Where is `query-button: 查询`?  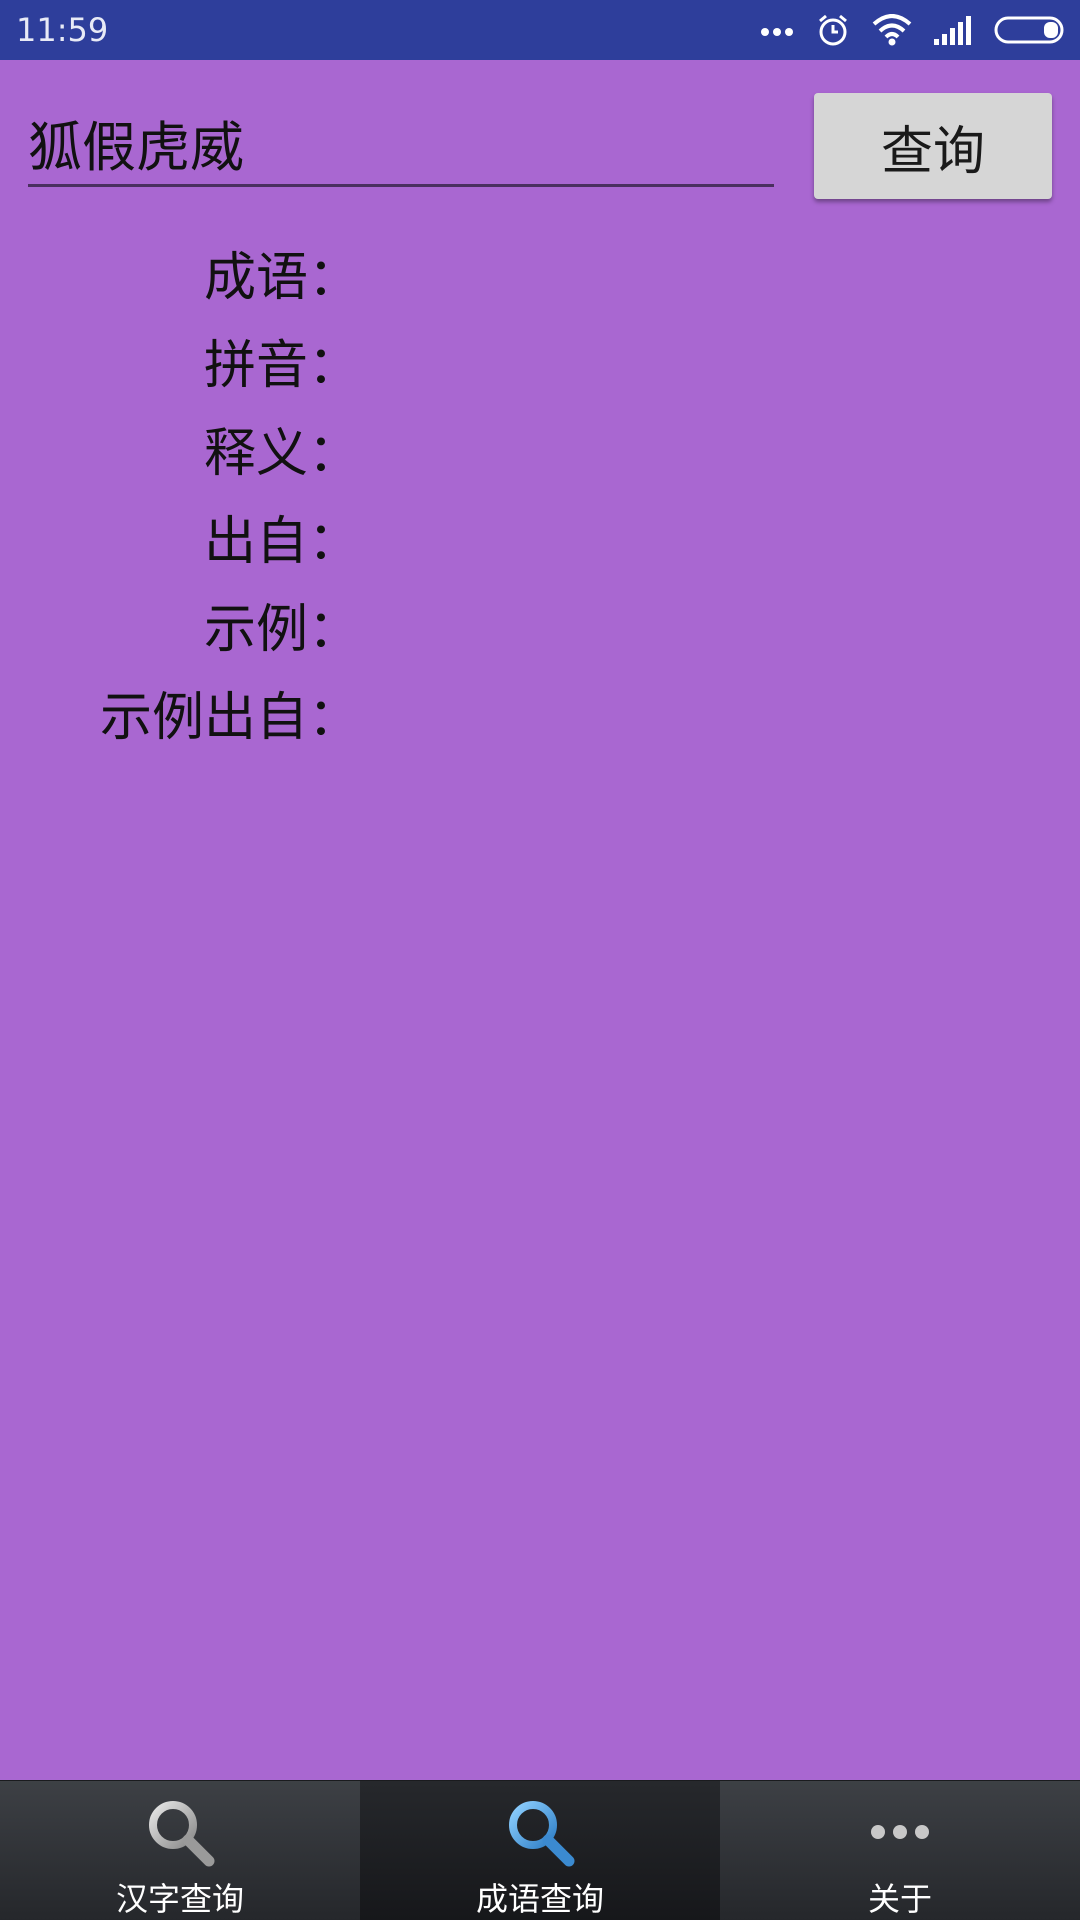 query-button: 查询 is located at coordinates (933, 146).